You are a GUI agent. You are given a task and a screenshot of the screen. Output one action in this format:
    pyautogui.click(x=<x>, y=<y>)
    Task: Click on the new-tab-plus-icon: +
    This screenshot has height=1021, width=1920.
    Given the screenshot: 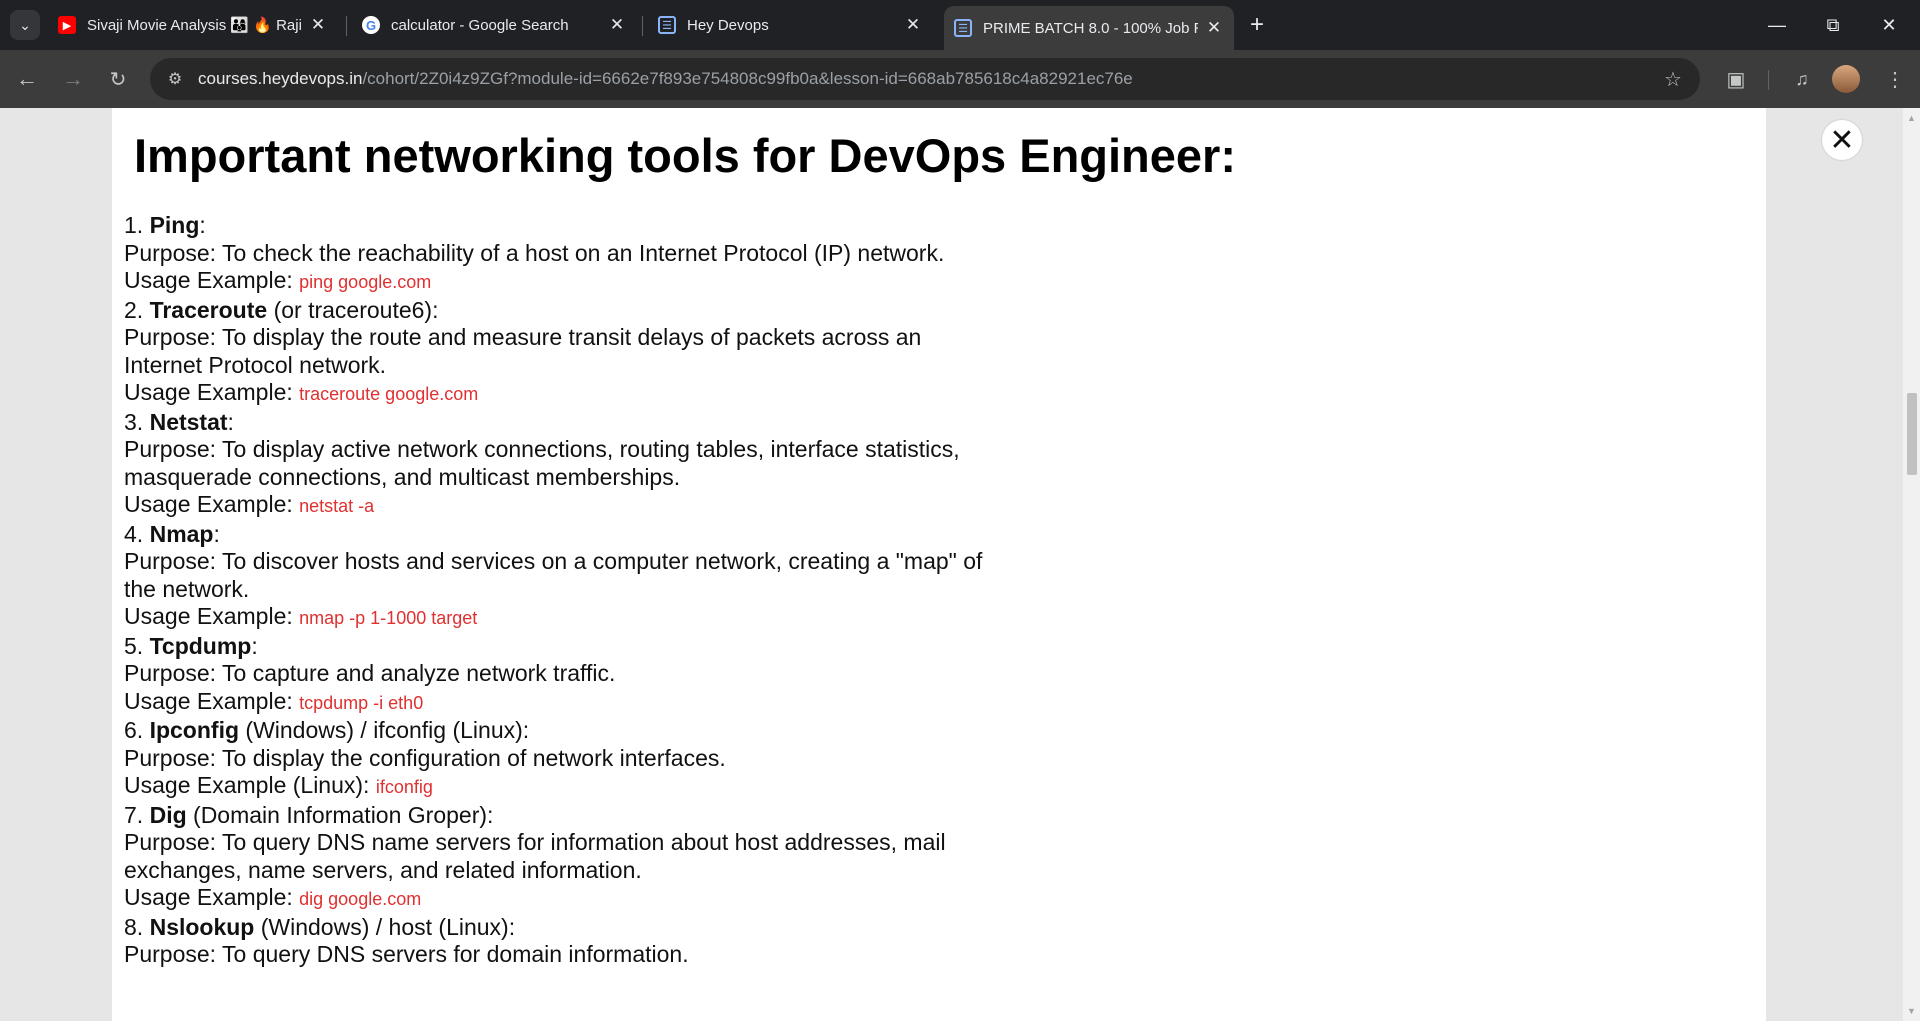 What is the action you would take?
    pyautogui.click(x=1257, y=24)
    